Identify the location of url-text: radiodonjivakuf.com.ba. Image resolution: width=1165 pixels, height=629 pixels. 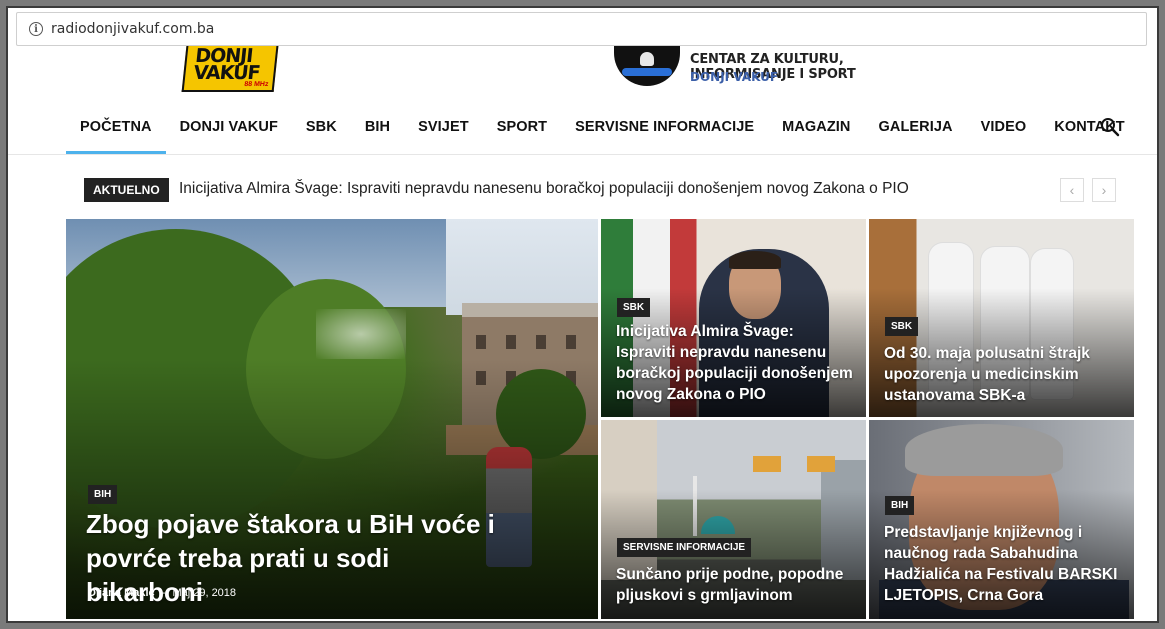
(132, 29).